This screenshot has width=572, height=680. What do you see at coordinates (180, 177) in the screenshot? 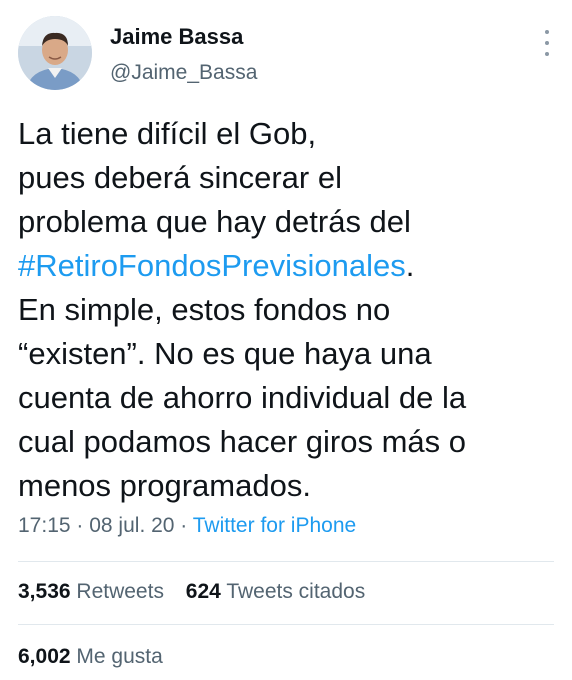
I see `tweet-line: pues deberá sincerar el` at bounding box center [180, 177].